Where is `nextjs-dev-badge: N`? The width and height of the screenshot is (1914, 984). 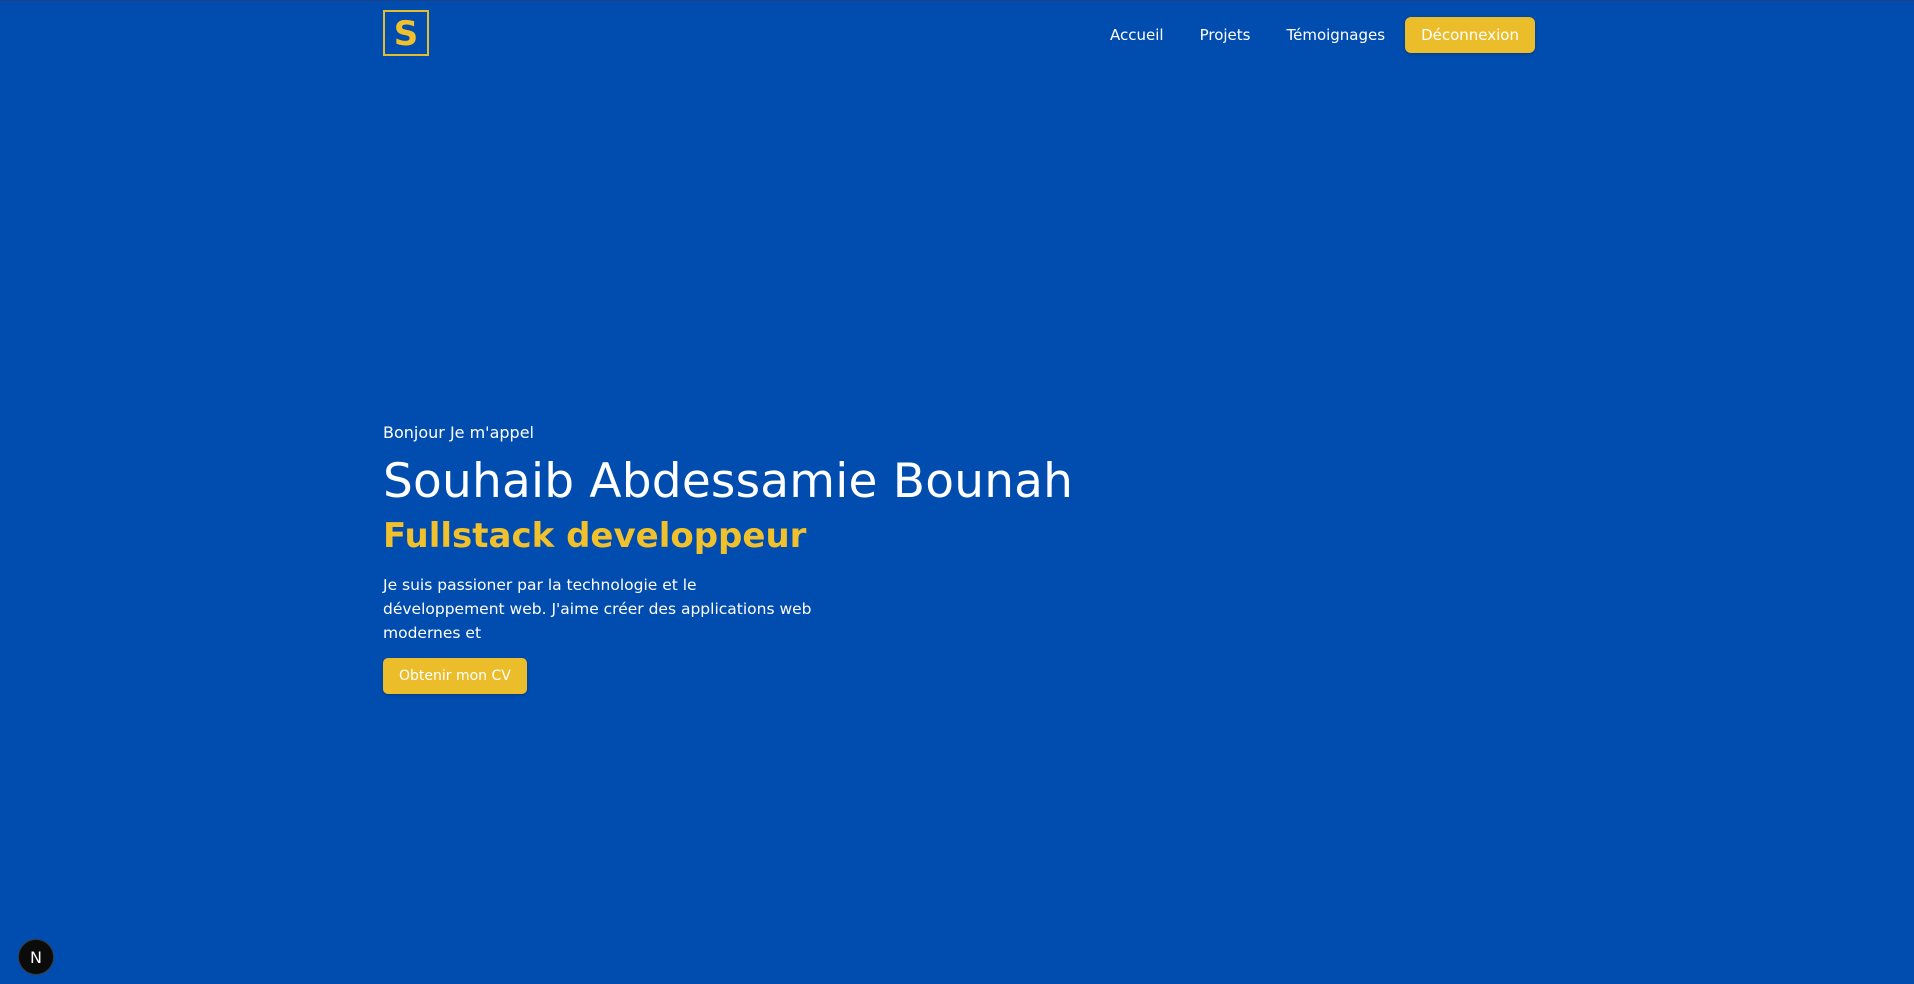 nextjs-dev-badge: N is located at coordinates (36, 957).